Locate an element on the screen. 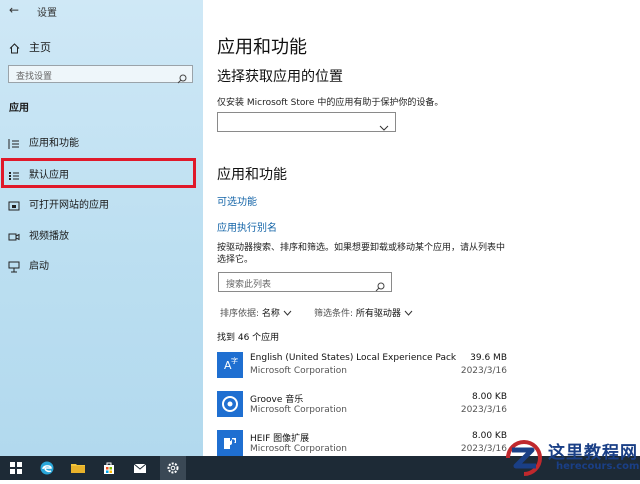  optional-features-link: 可选功能 is located at coordinates (237, 200).